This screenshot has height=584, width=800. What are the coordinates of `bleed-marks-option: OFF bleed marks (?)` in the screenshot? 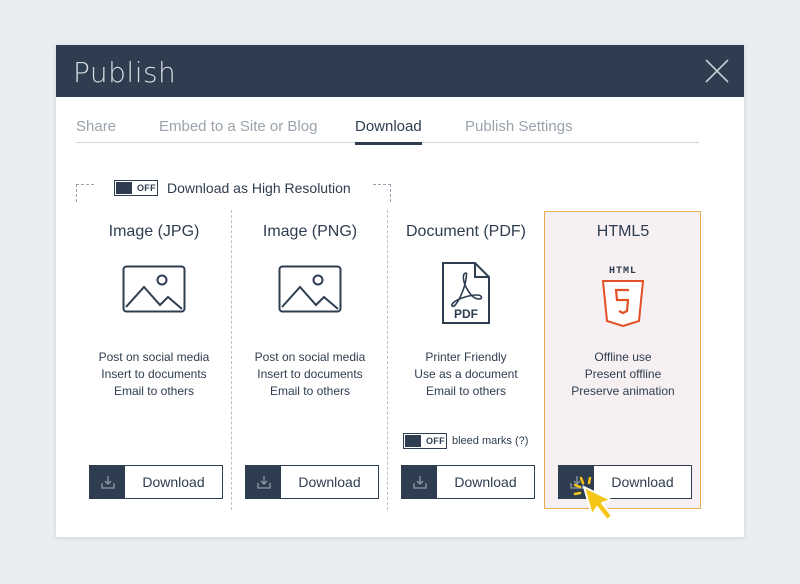 It's located at (478, 442).